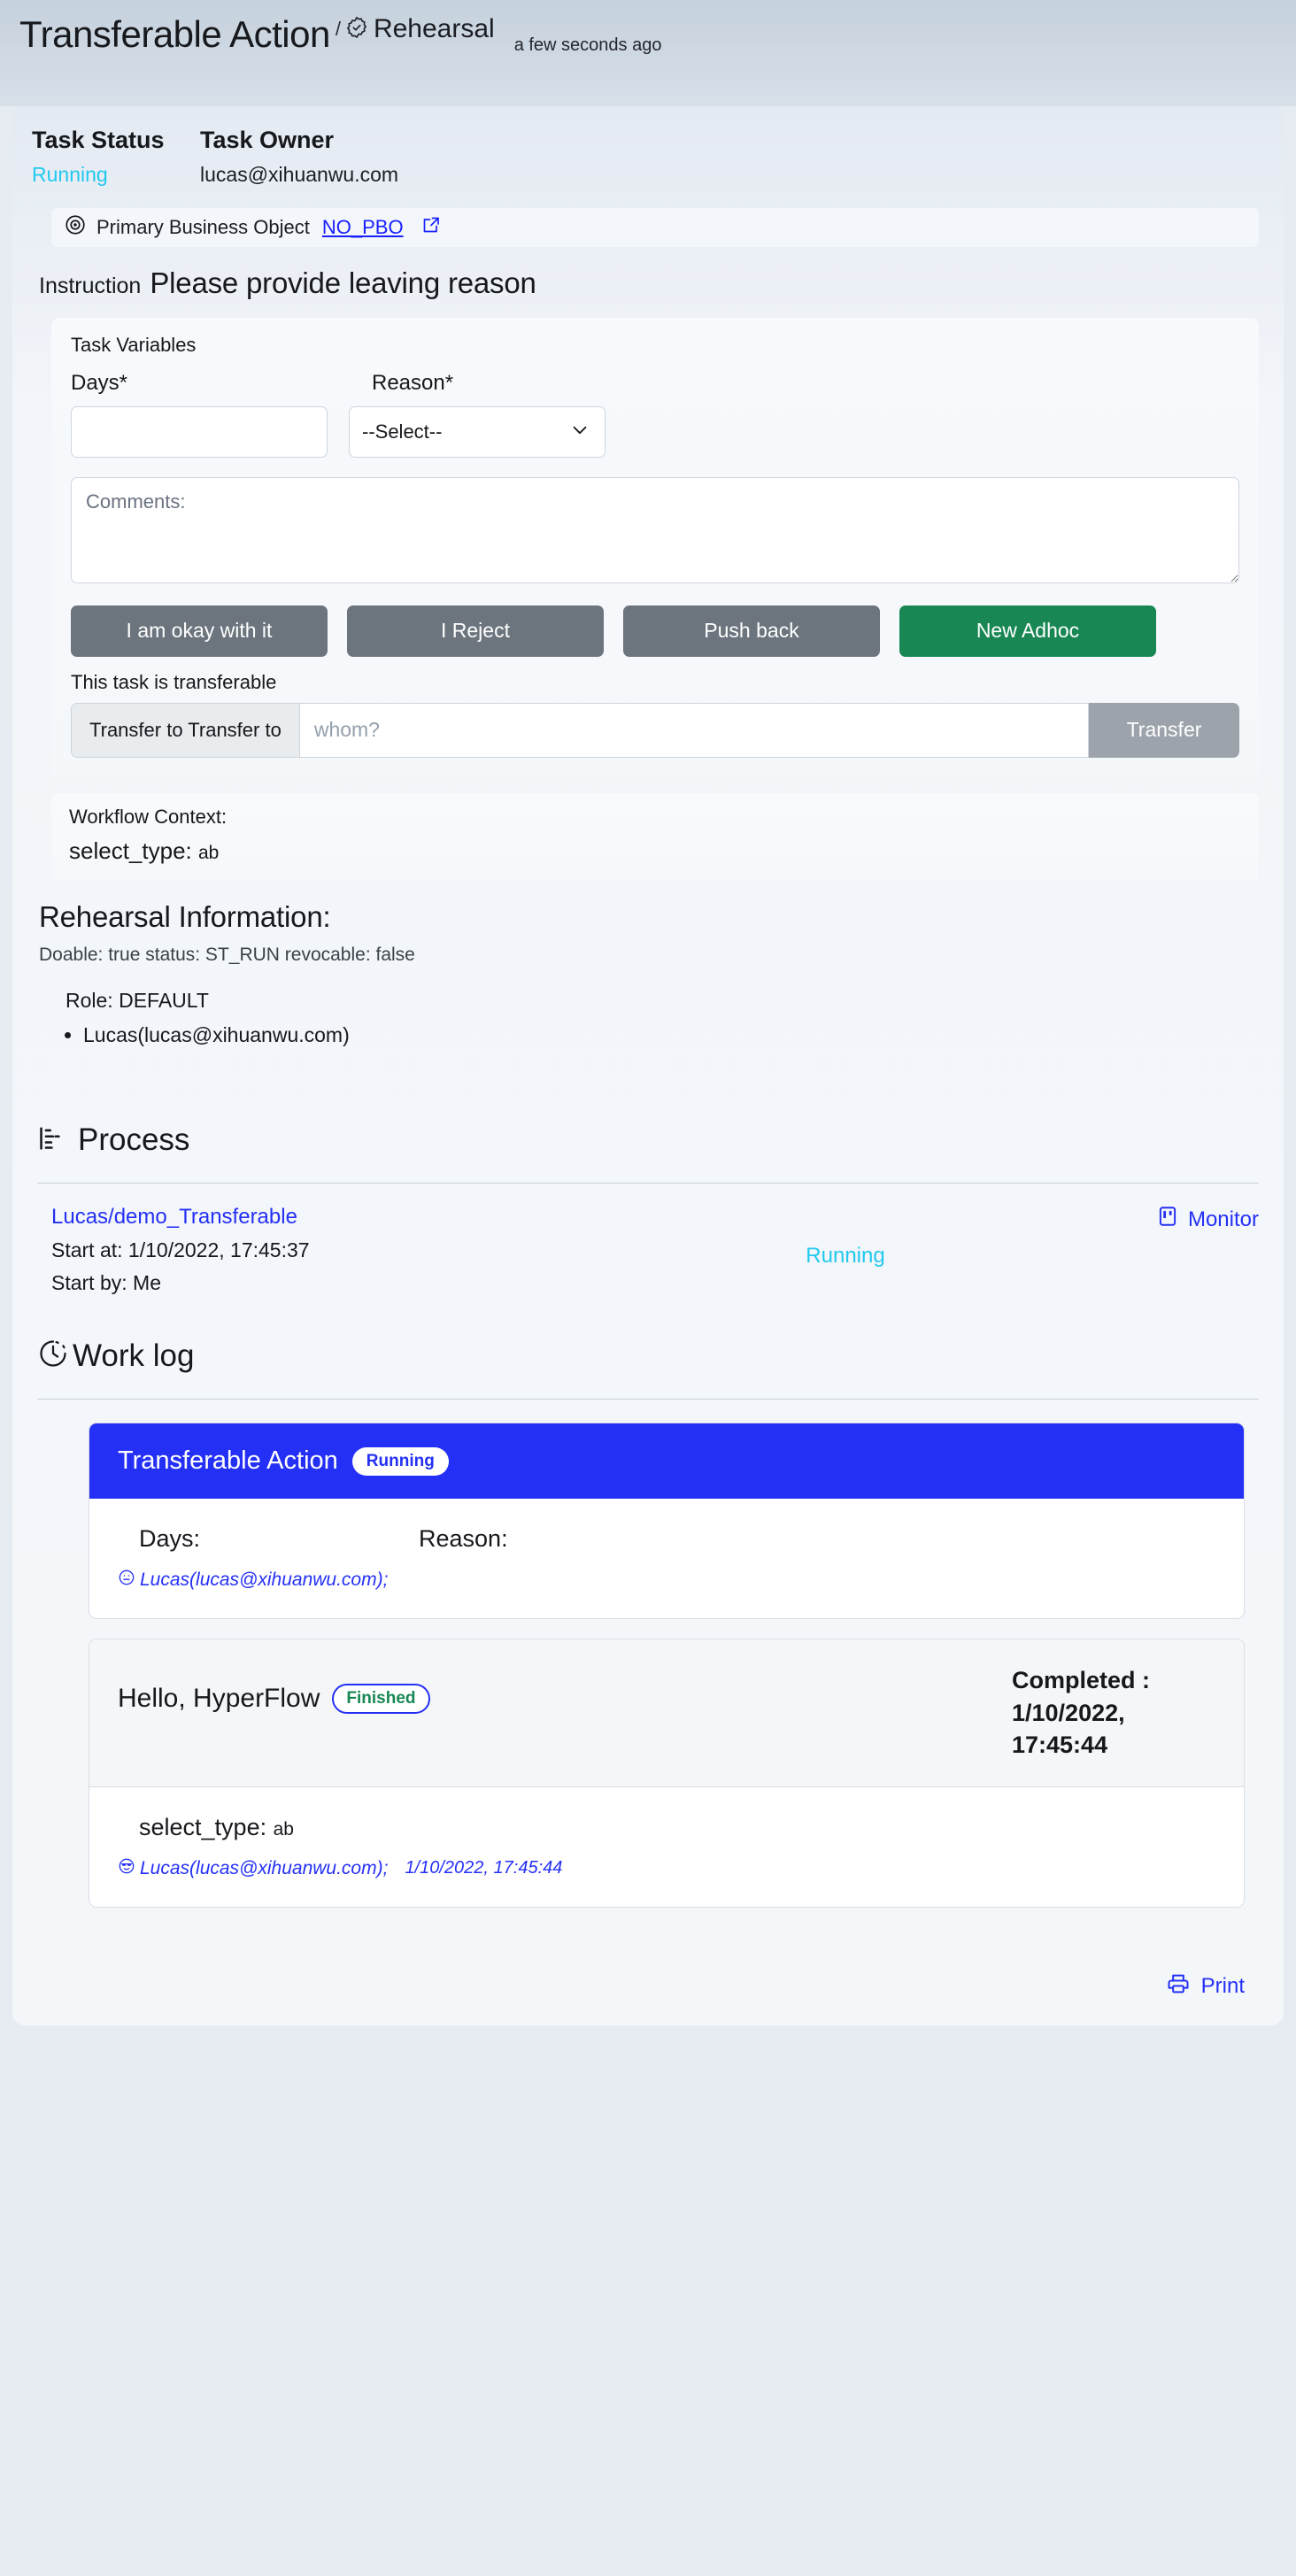  What do you see at coordinates (208, 852) in the screenshot?
I see `workflow-context-value: ab` at bounding box center [208, 852].